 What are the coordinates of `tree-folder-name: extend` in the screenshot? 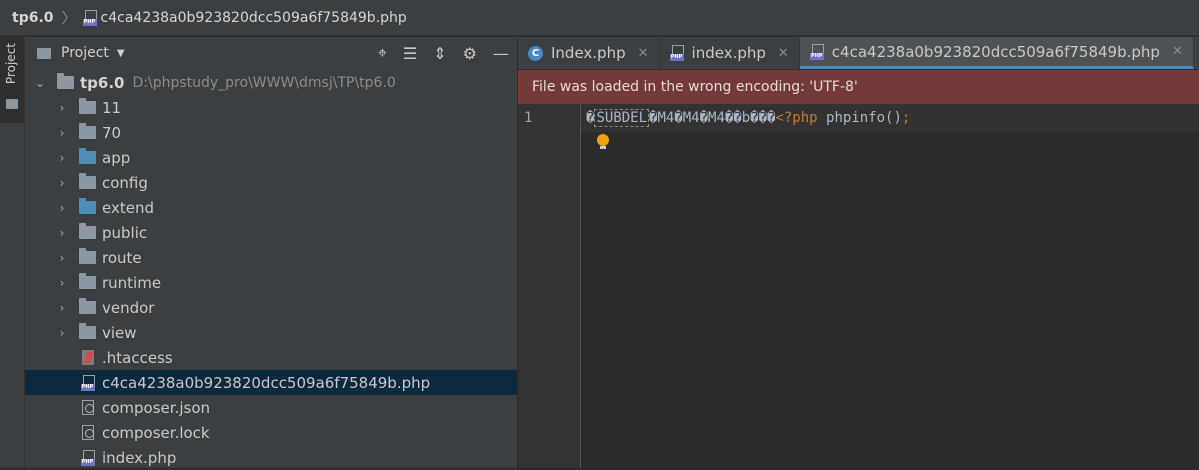 It's located at (128, 207).